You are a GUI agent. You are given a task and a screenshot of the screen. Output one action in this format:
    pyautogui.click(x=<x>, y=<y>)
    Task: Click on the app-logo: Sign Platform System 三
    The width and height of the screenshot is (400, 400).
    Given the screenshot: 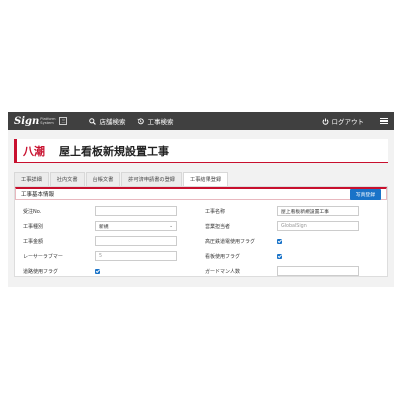 What is the action you would take?
    pyautogui.click(x=41, y=121)
    